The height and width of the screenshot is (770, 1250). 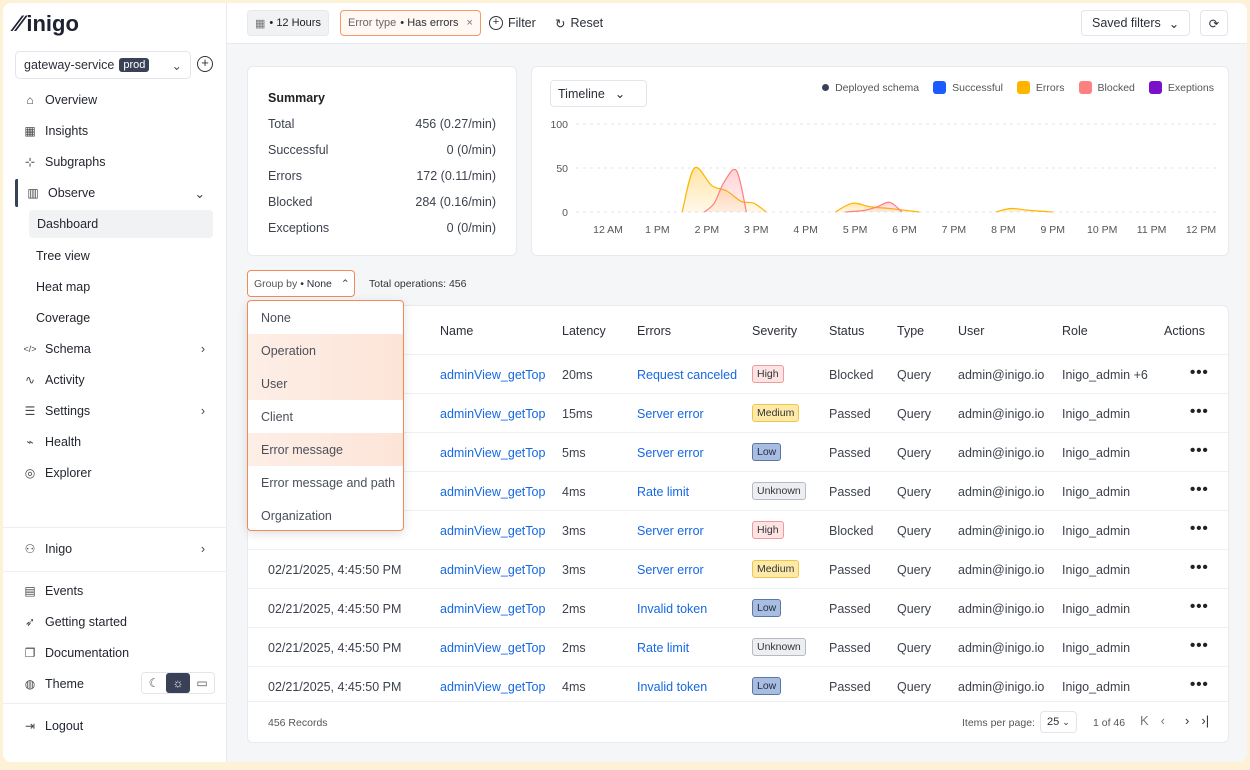 I want to click on sidebar-item-activity: ∿ Activity, so click(x=114, y=380).